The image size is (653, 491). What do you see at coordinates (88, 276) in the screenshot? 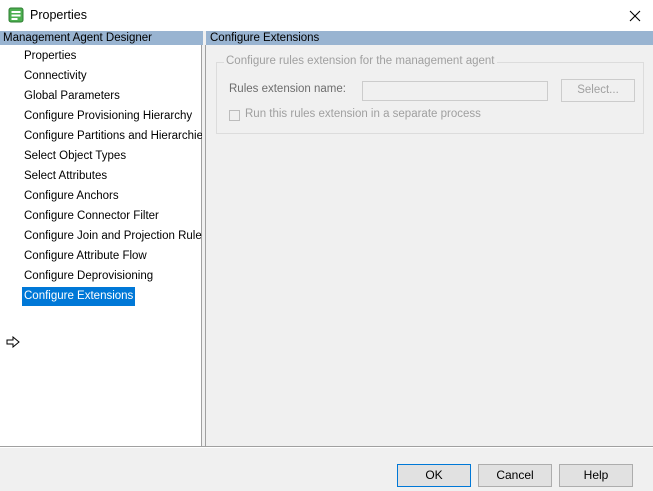
I see `nav-item-deprovisioning: Configure Deprovisioning` at bounding box center [88, 276].